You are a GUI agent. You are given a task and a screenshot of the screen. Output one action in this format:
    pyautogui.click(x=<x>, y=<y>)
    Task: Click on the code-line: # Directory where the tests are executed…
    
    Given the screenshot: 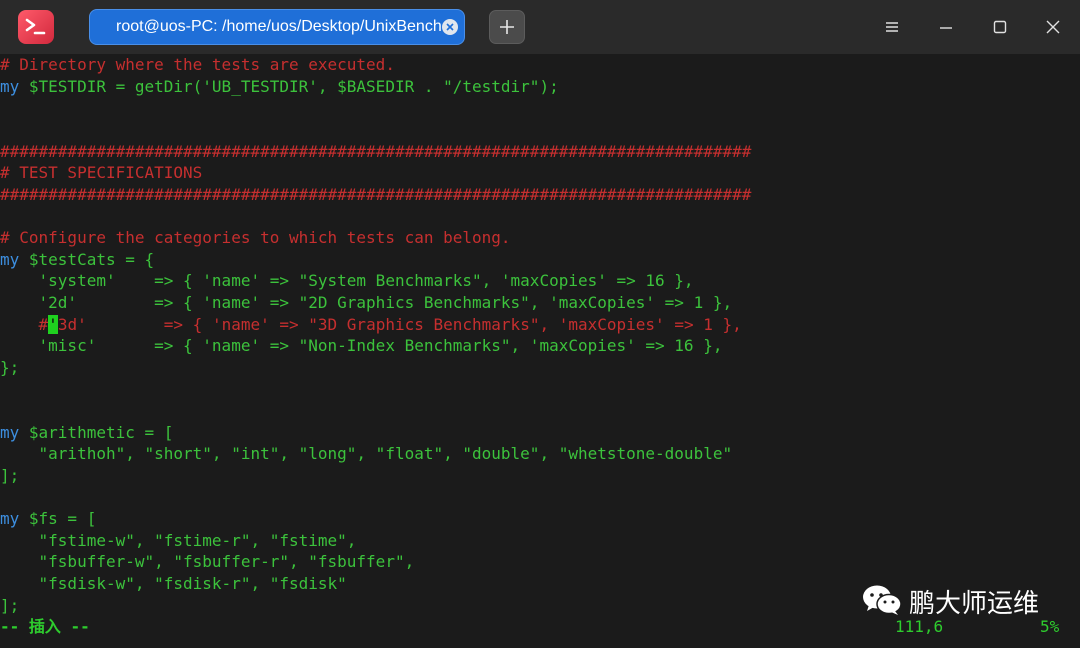 What is the action you would take?
    pyautogui.click(x=197, y=64)
    